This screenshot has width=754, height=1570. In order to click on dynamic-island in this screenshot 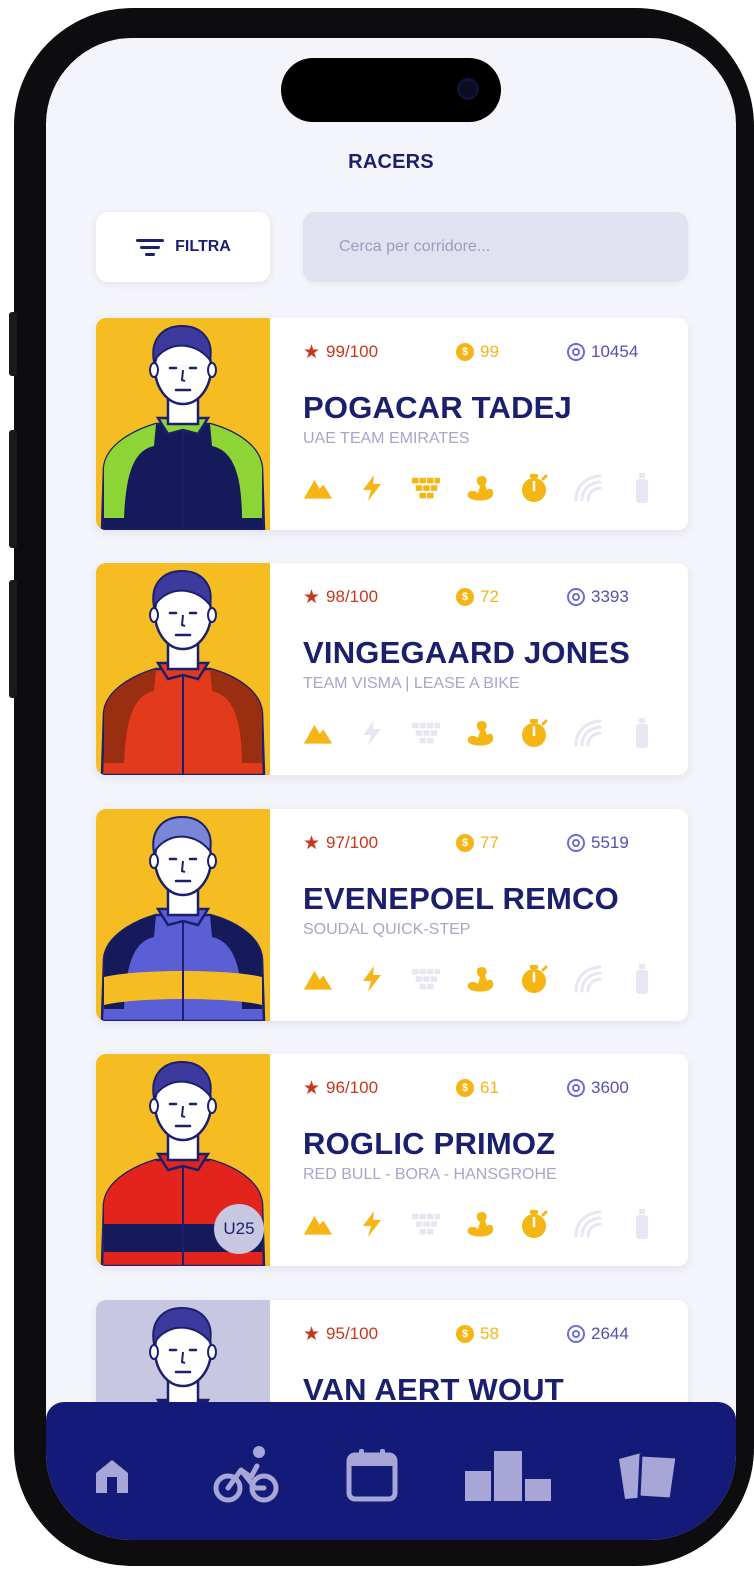, I will do `click(391, 90)`.